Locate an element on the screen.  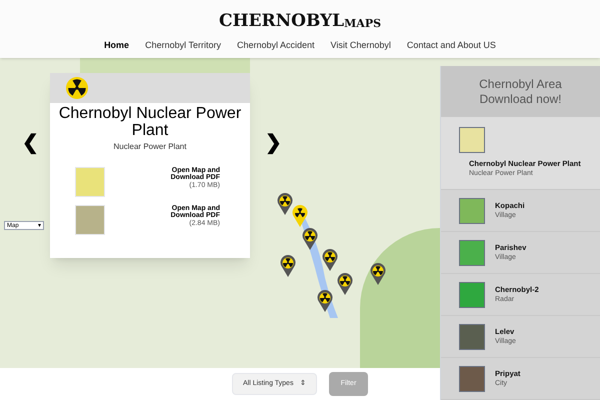
sidebar-heading: Download now! is located at coordinates (520, 99).